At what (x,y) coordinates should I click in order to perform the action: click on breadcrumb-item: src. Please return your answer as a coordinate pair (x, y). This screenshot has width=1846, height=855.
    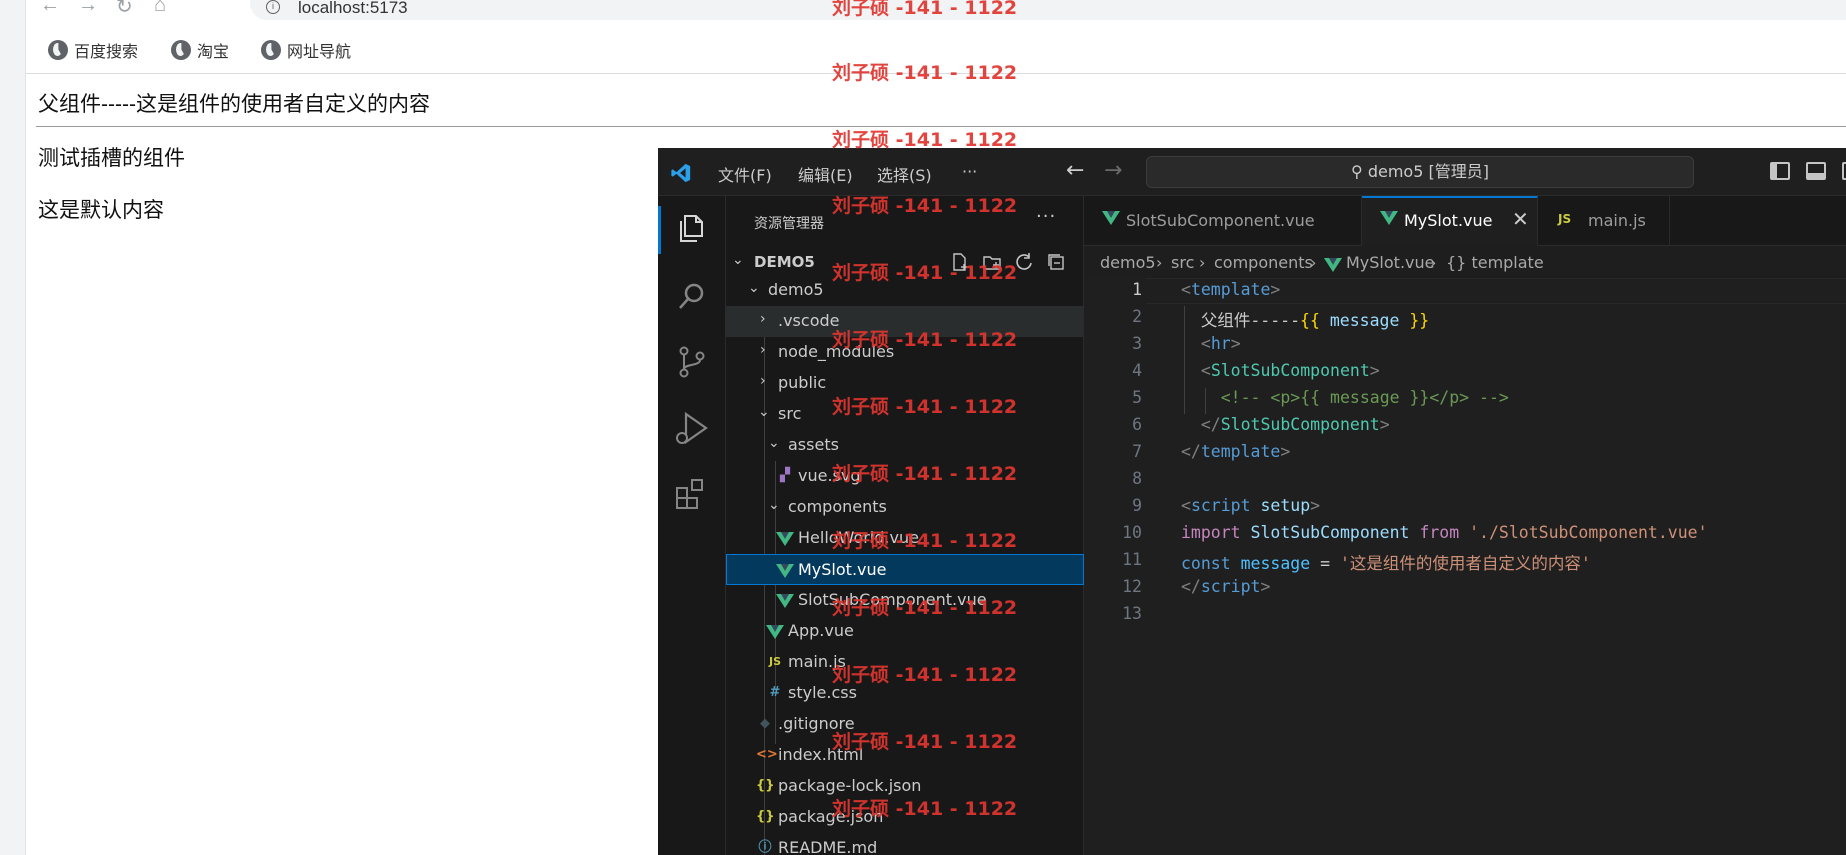
    Looking at the image, I should click on (1182, 262).